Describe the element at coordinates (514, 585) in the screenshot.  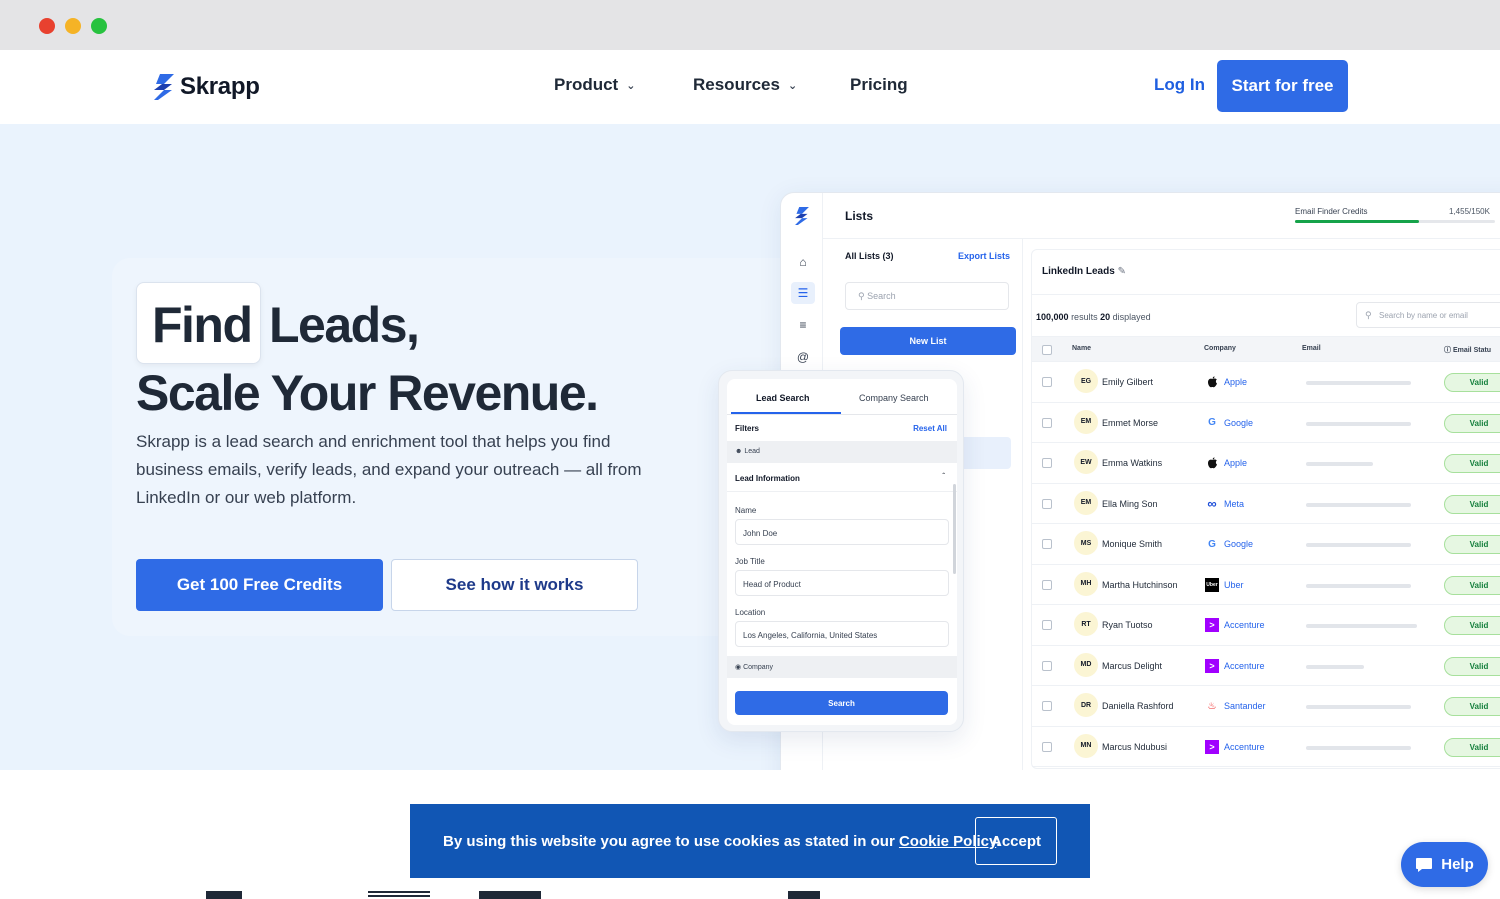
I see `see-how-it-works-button: See how it works` at that location.